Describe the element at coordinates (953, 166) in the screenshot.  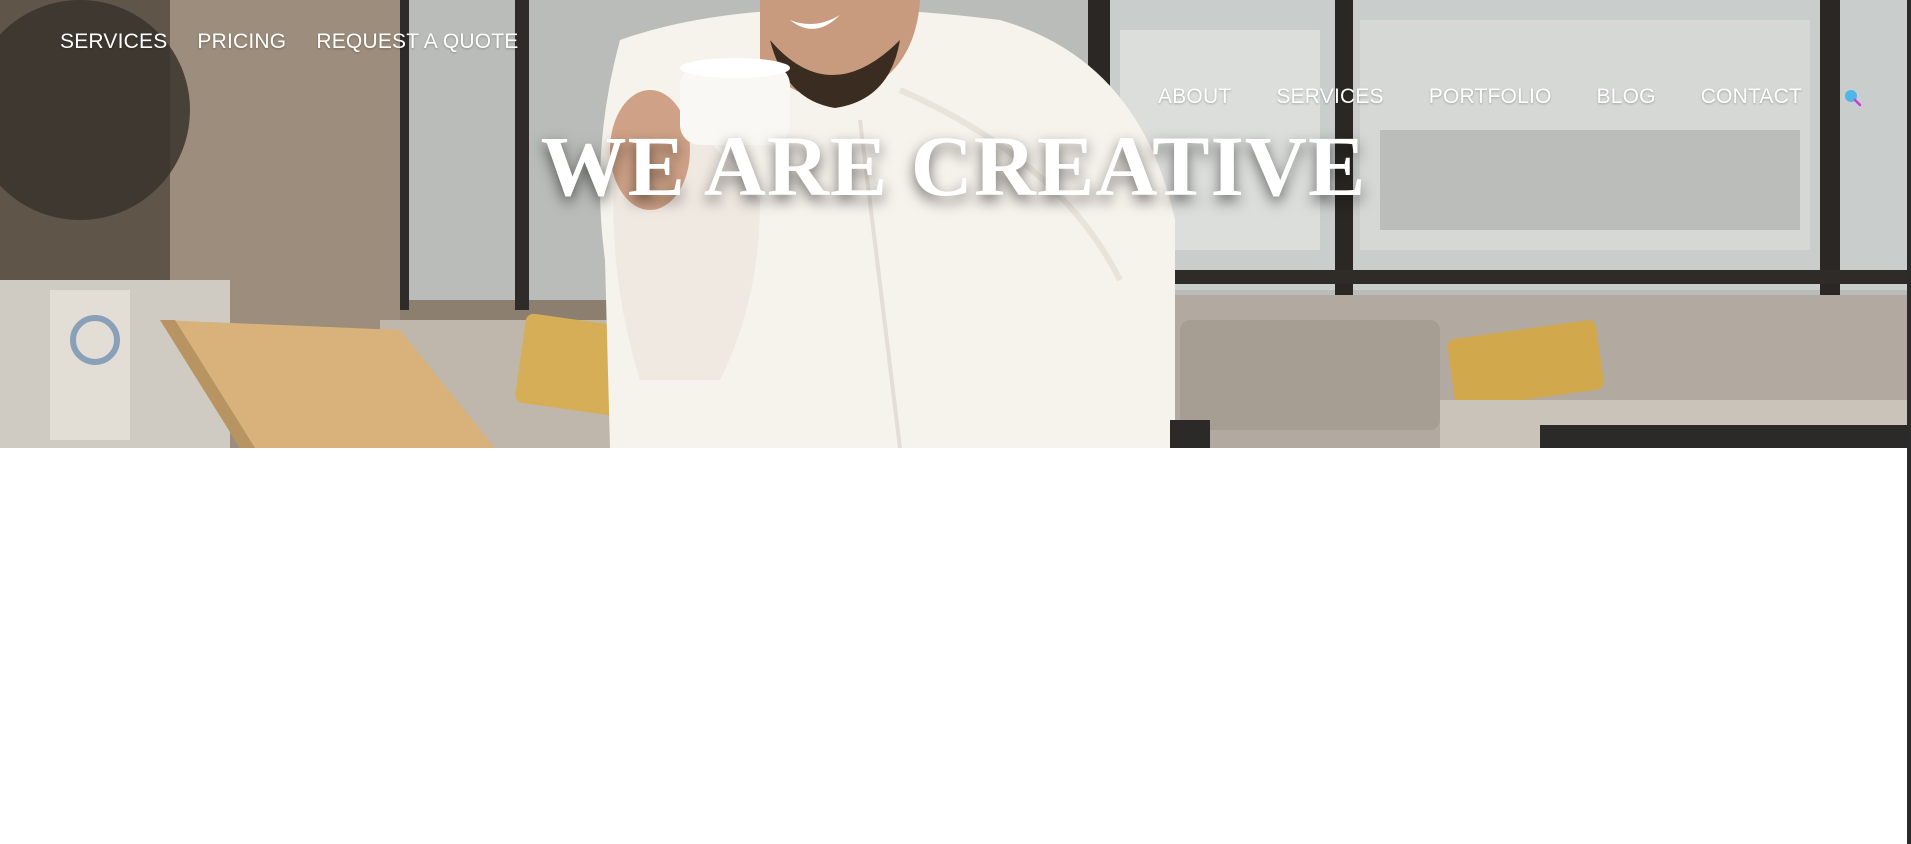
I see `hero-headline: WE ARE CREATIVE` at that location.